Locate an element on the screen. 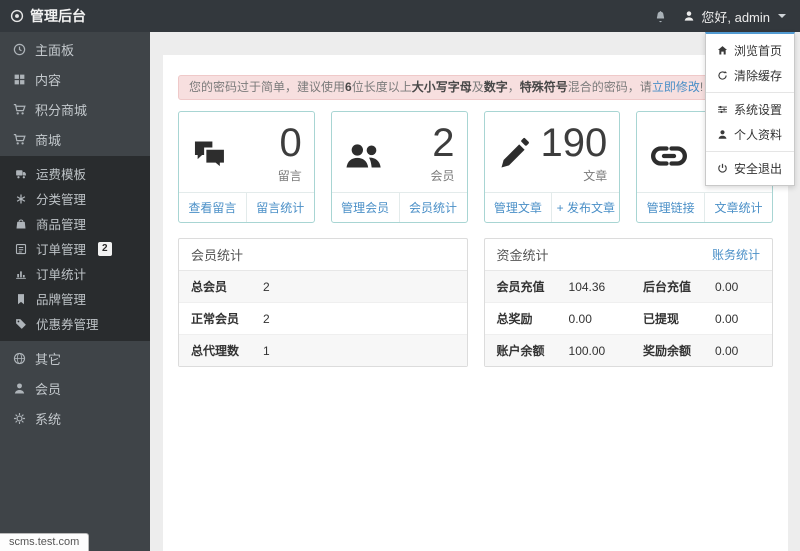  manage-articles-link: 管理文章 is located at coordinates (518, 207).